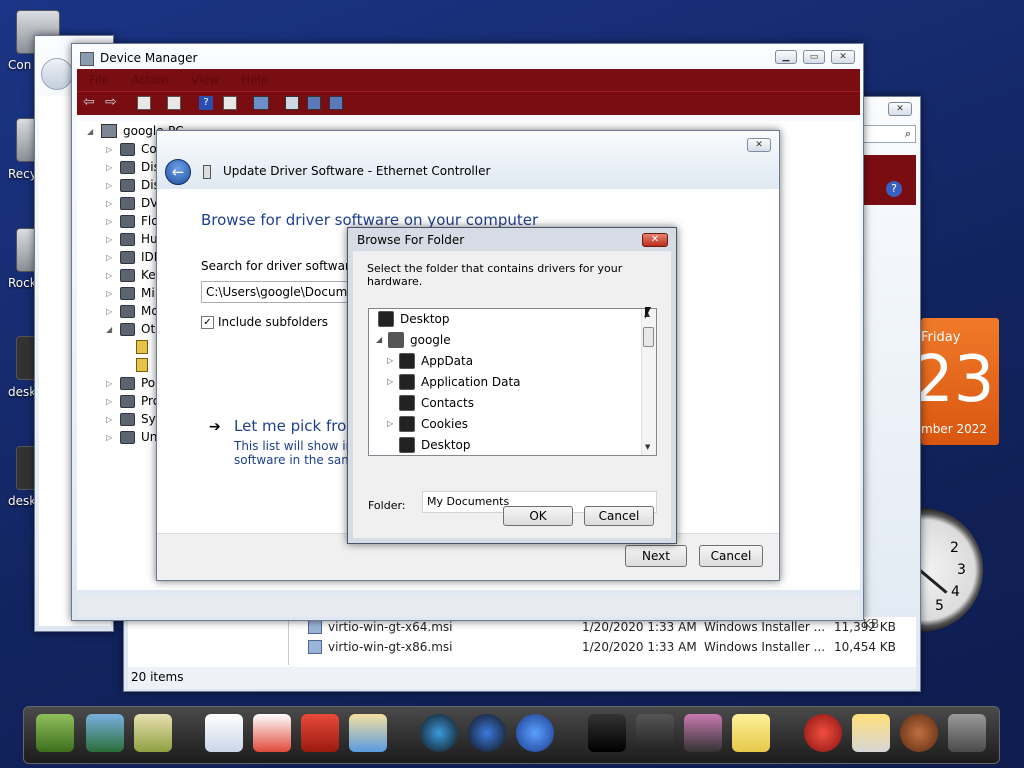 The width and height of the screenshot is (1024, 768). Describe the element at coordinates (57, 74) in the screenshot. I see `back-icon` at that location.